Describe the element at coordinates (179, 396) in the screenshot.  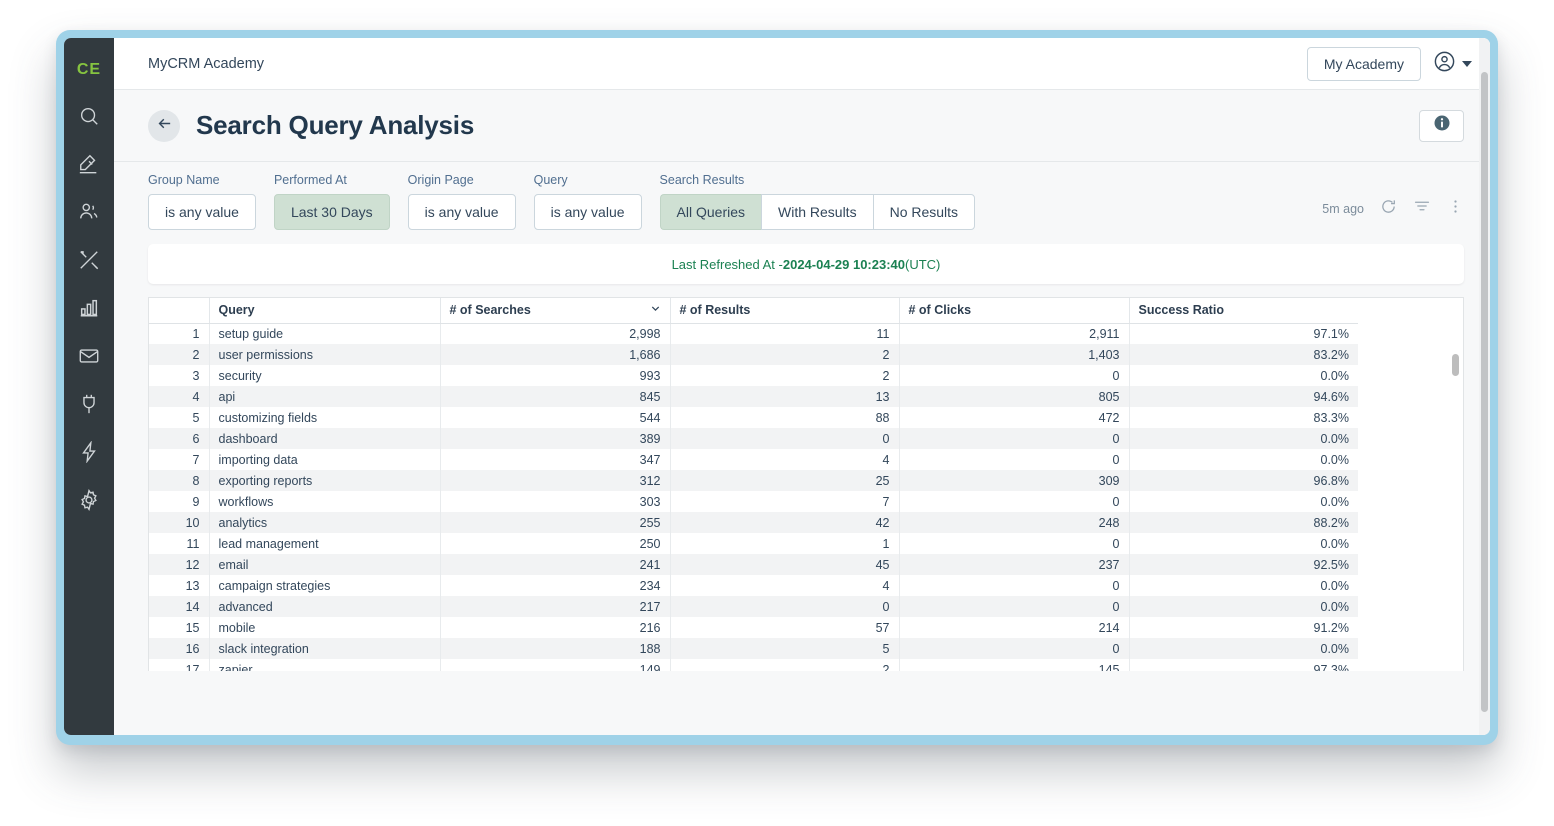
I see `cell-index: 4` at that location.